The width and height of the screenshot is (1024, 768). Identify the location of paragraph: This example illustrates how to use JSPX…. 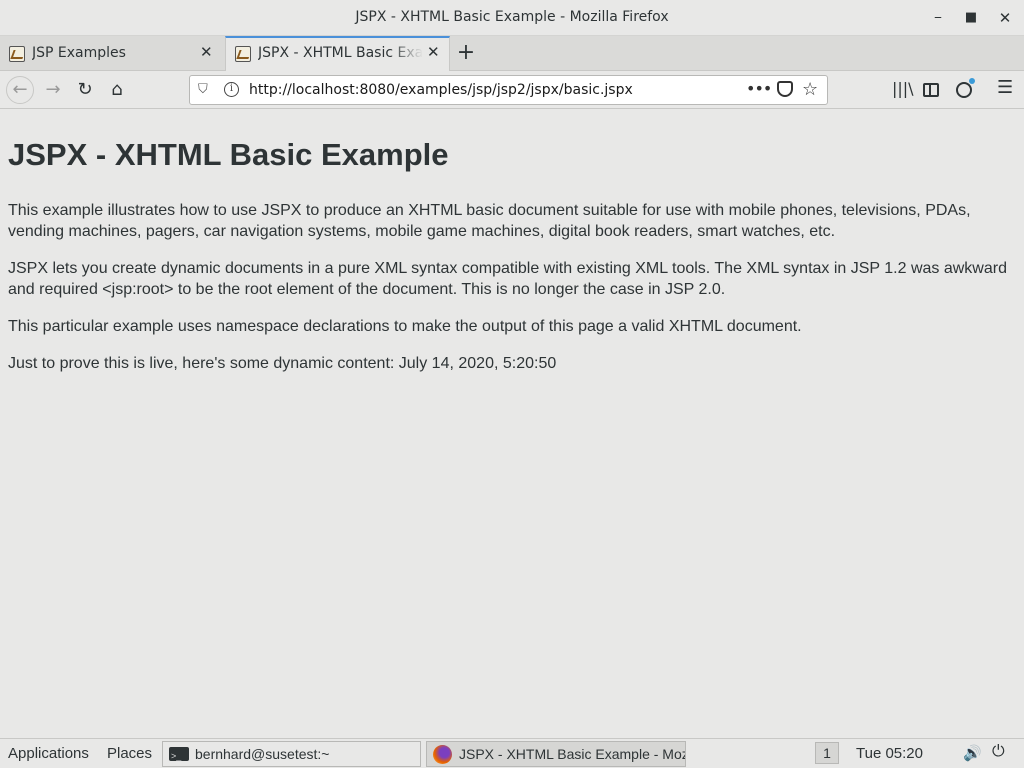
(489, 221).